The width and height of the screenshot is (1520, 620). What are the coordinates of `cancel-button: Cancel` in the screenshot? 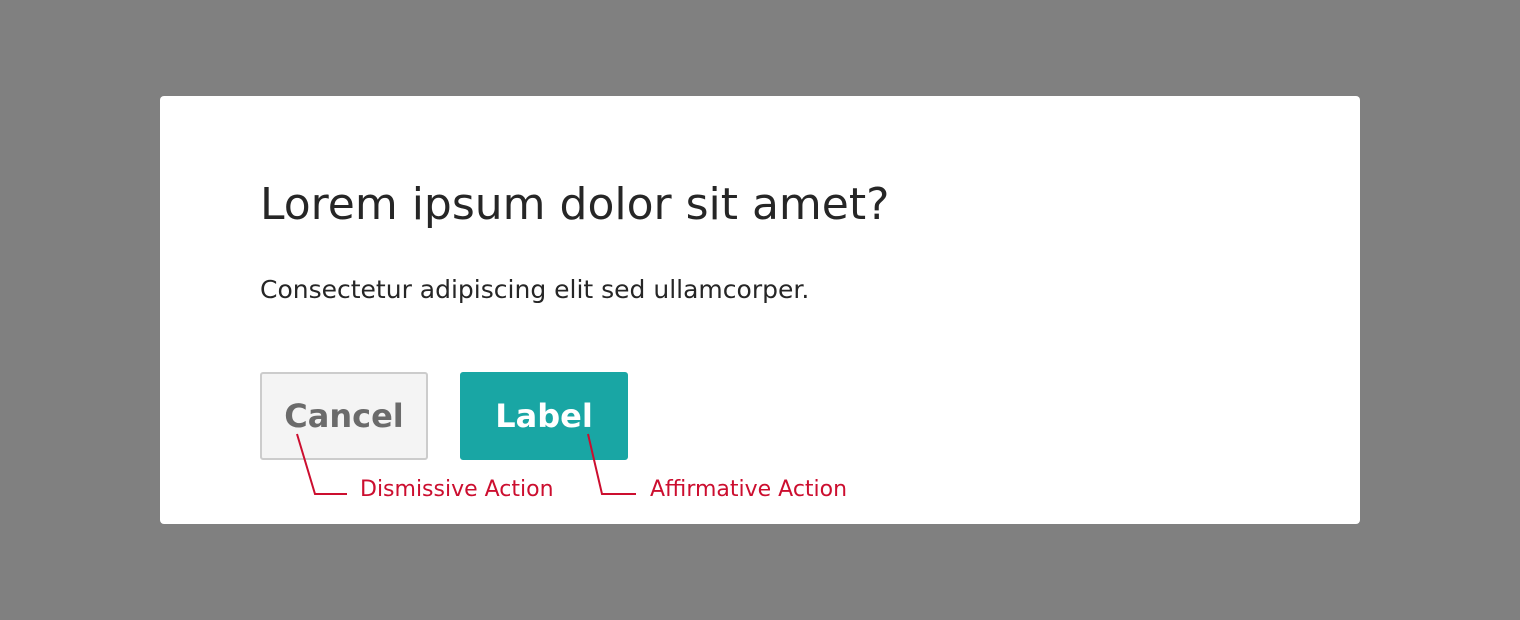 It's located at (344, 416).